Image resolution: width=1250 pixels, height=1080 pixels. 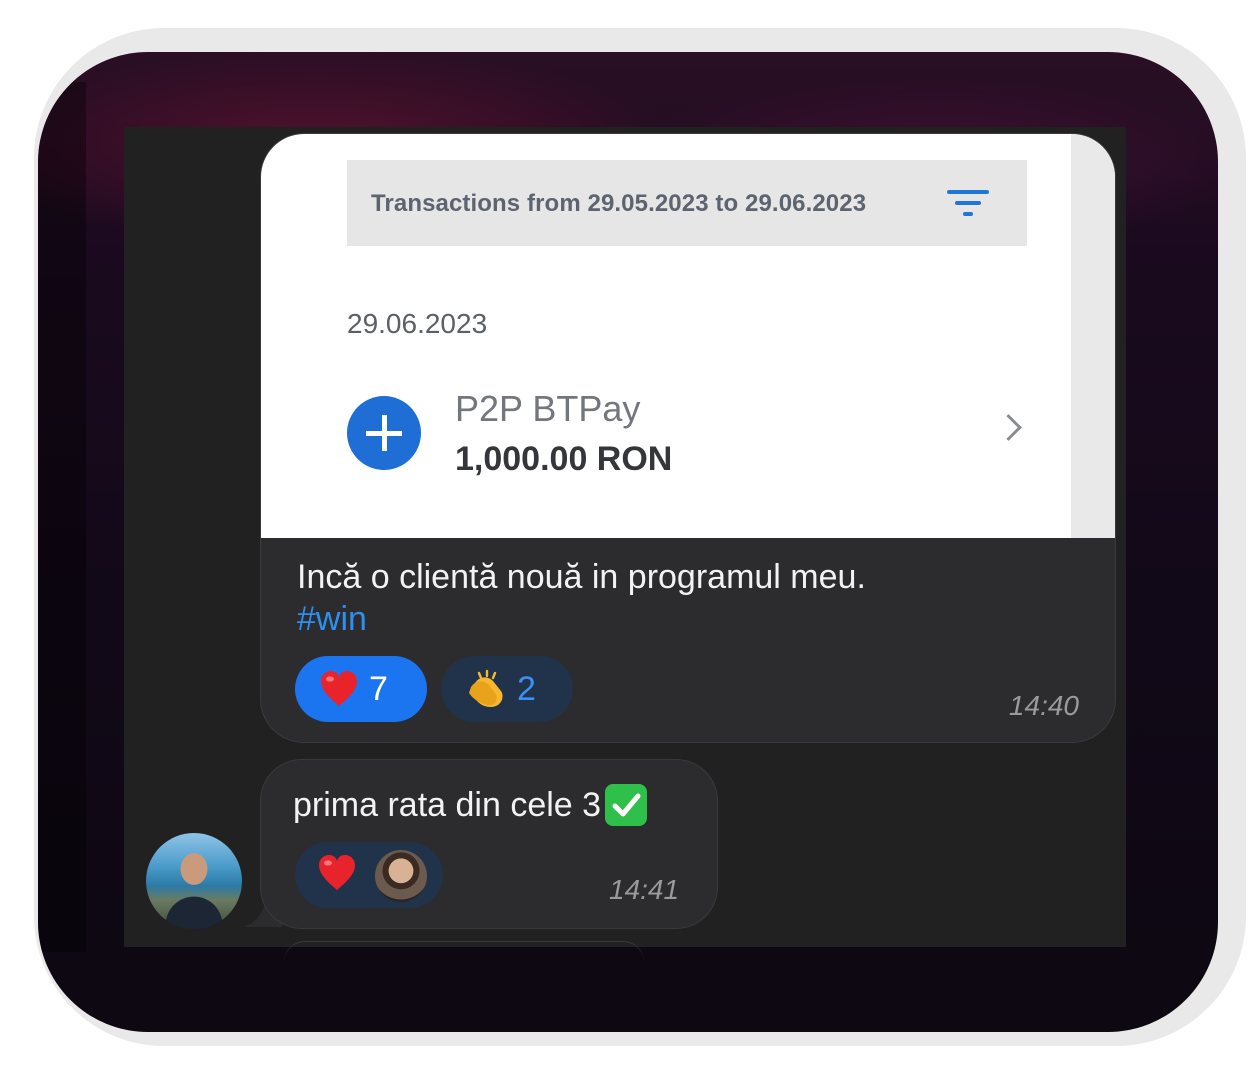 What do you see at coordinates (384, 433) in the screenshot?
I see `plus-icon` at bounding box center [384, 433].